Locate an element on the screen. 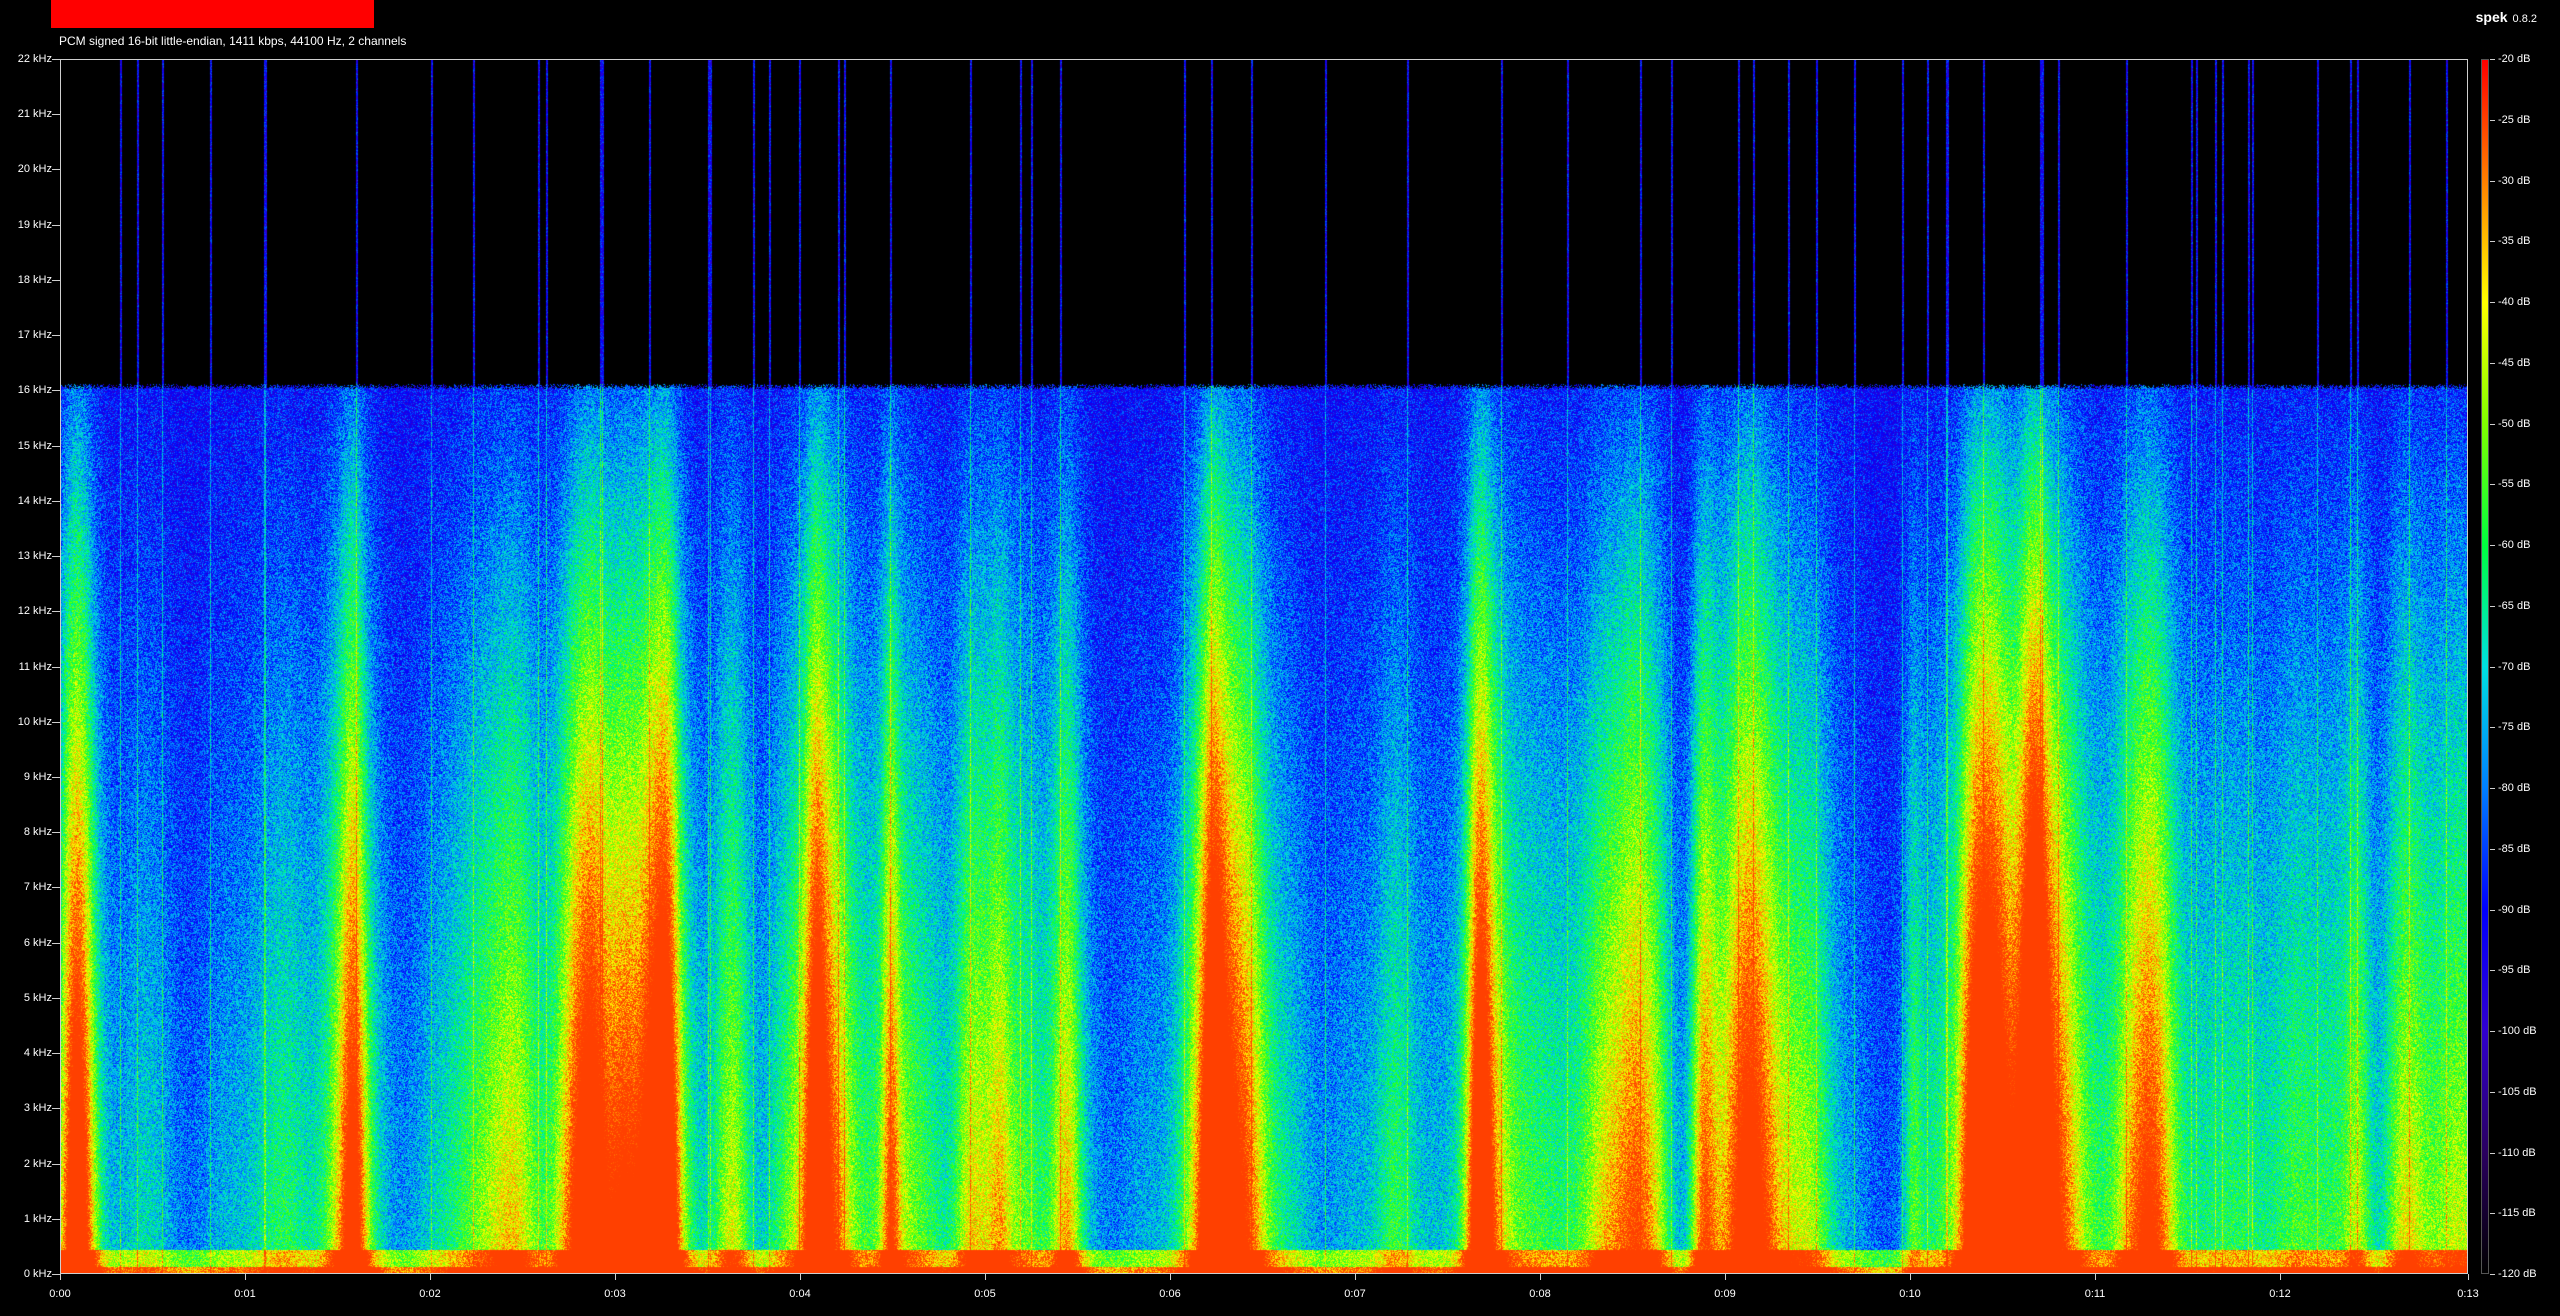 The height and width of the screenshot is (1316, 2560). freq-tick-label: 20 kHz is located at coordinates (34, 169).